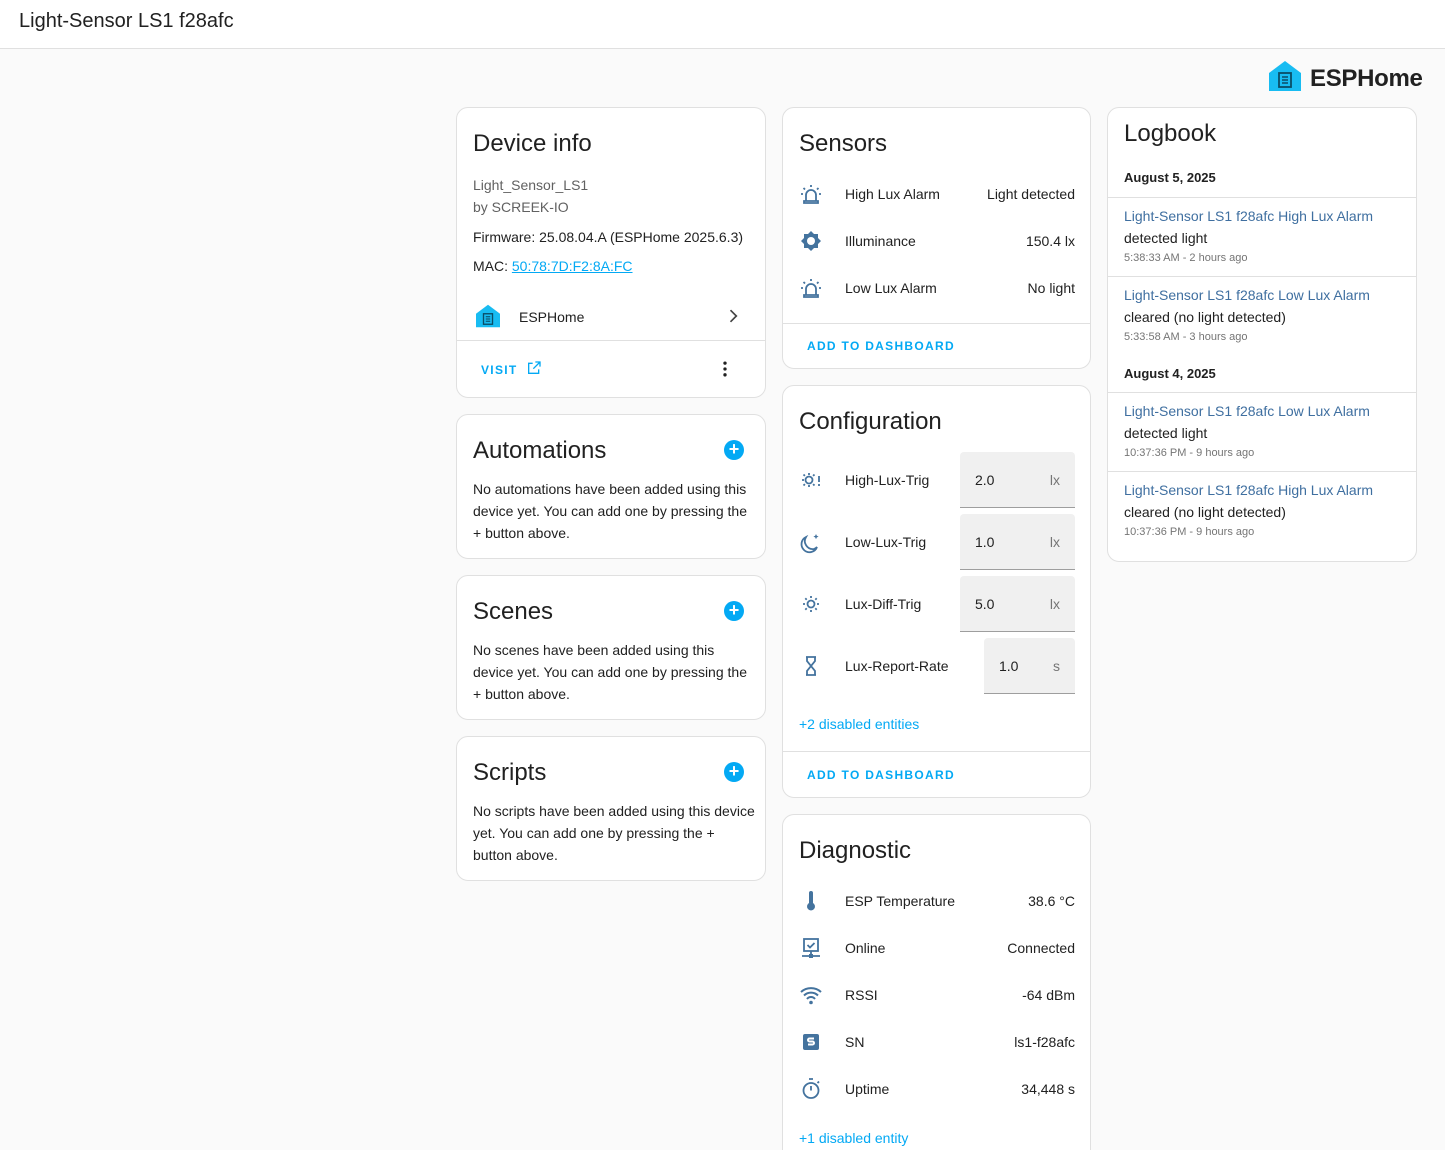 Image resolution: width=1445 pixels, height=1150 pixels. I want to click on device-overflow-menu-button, so click(725, 369).